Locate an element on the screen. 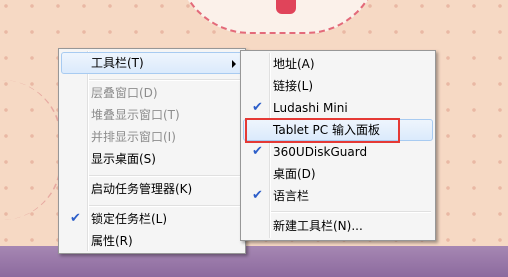  menu-item-side-by-side: 并排显示窗口(I) is located at coordinates (152, 137).